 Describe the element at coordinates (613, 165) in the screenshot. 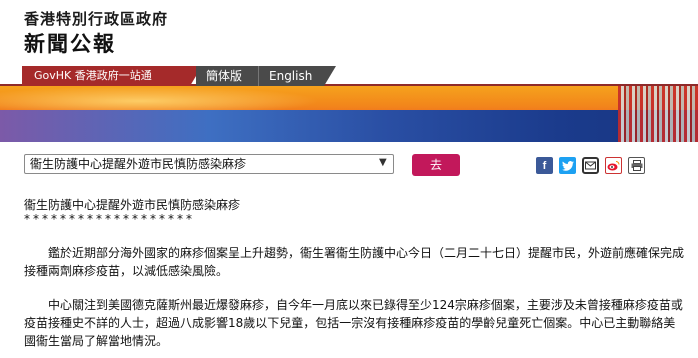

I see `weibo-icon` at that location.